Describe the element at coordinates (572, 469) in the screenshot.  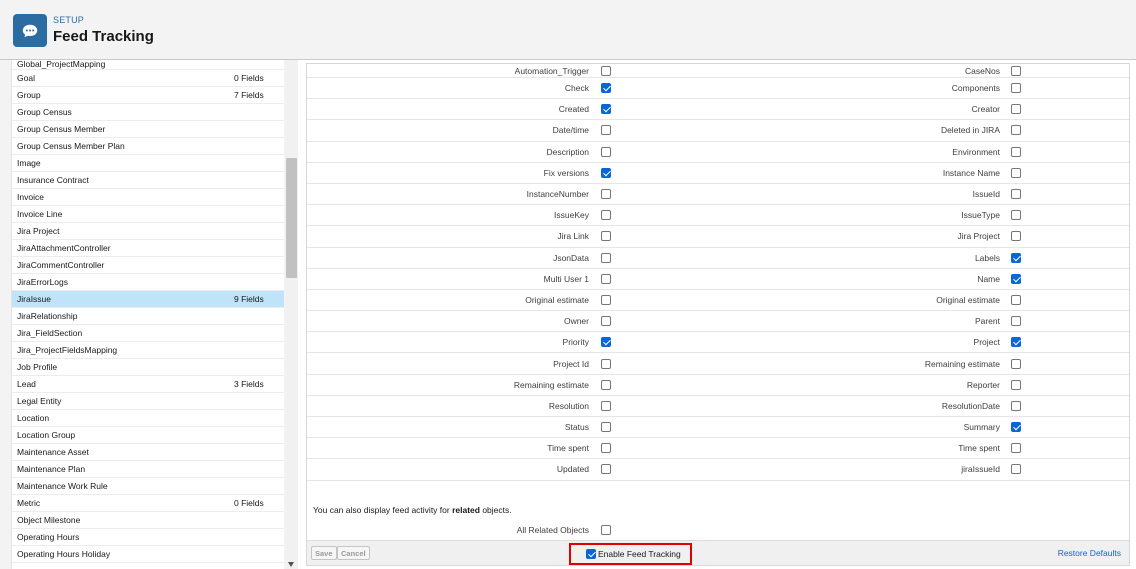
I see `field-label: Updated` at that location.